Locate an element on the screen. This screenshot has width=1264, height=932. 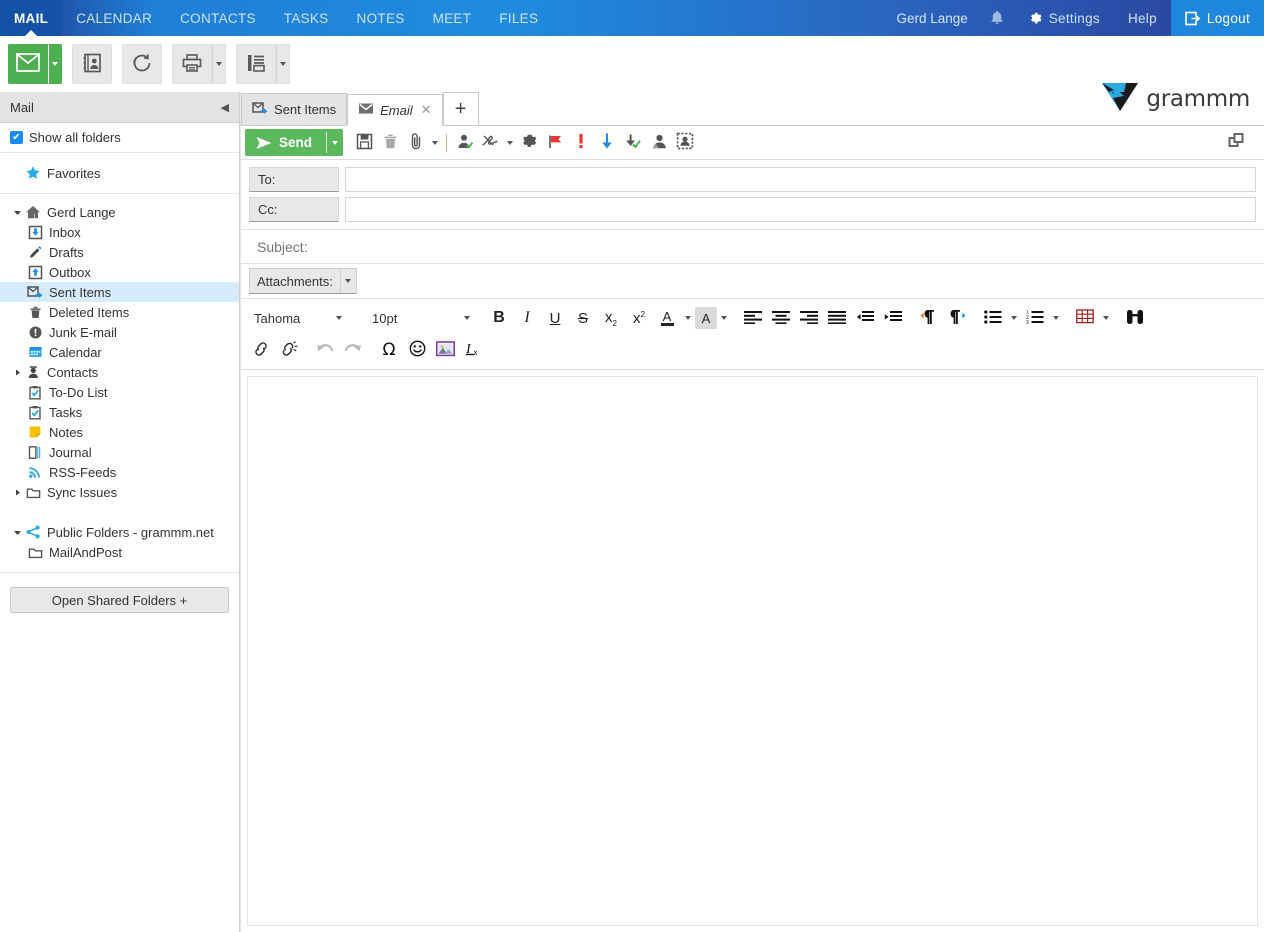
tree-item-gerd-lange: Gerd Lange is located at coordinates (119, 212).